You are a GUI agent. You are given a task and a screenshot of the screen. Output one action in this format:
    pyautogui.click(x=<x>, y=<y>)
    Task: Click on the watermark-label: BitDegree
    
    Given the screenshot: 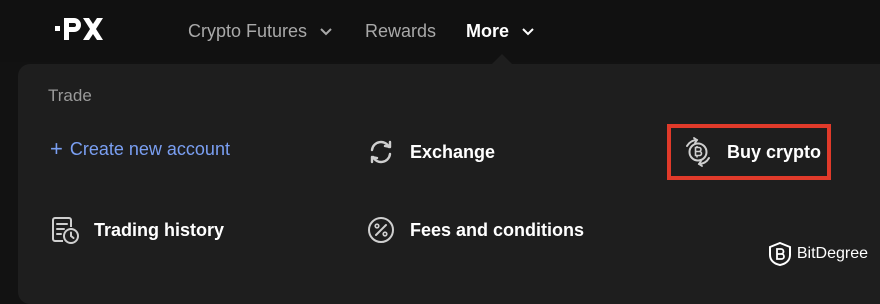 What is the action you would take?
    pyautogui.click(x=832, y=253)
    